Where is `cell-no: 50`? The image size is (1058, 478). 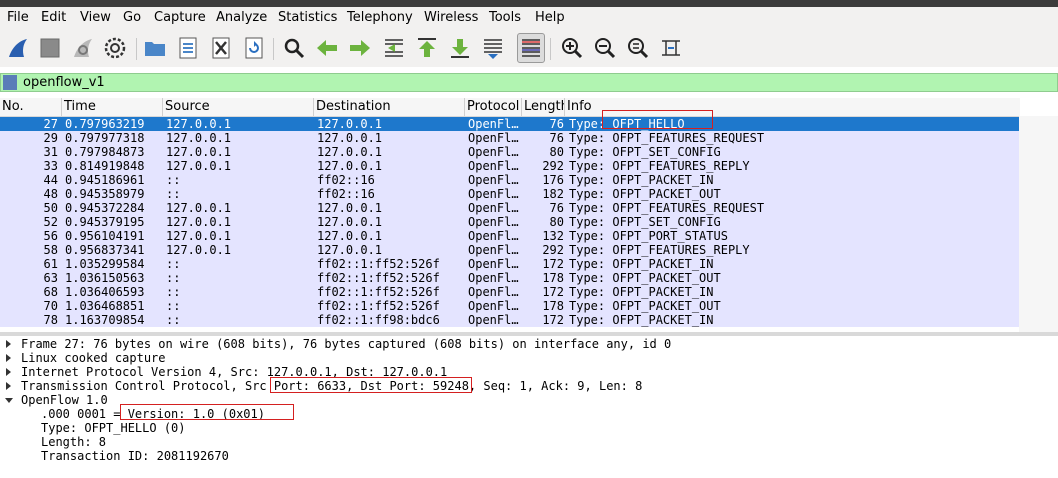 cell-no: 50 is located at coordinates (50, 208).